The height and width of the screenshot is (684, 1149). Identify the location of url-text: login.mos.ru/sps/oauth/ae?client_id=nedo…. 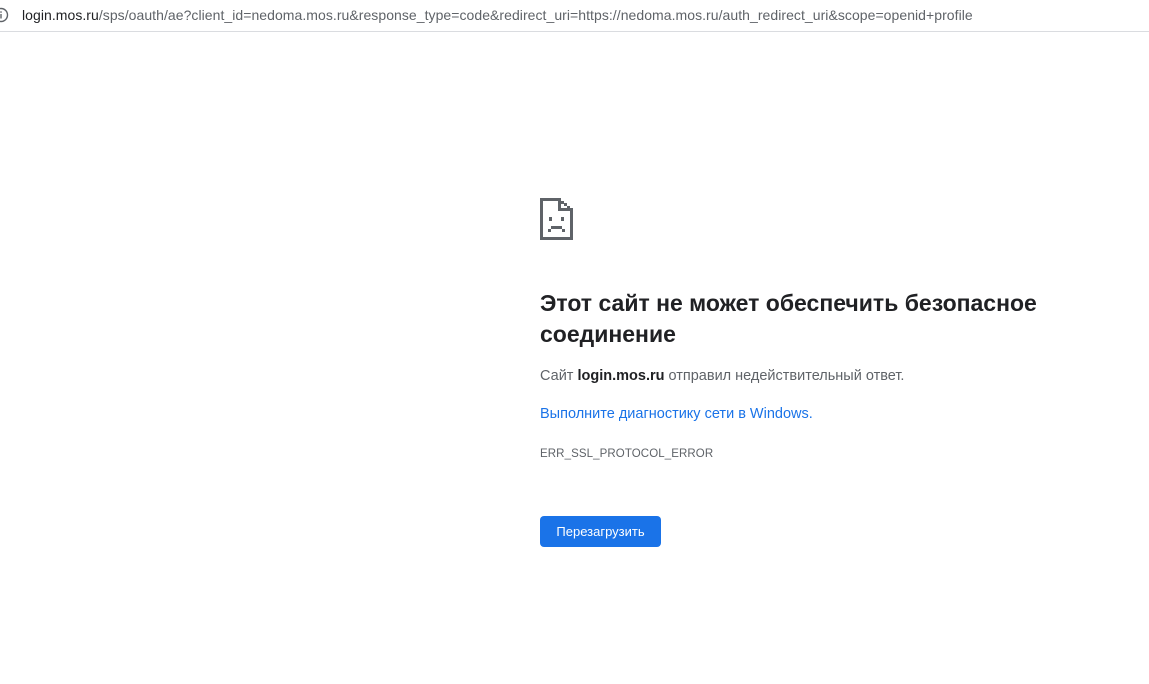
(497, 15).